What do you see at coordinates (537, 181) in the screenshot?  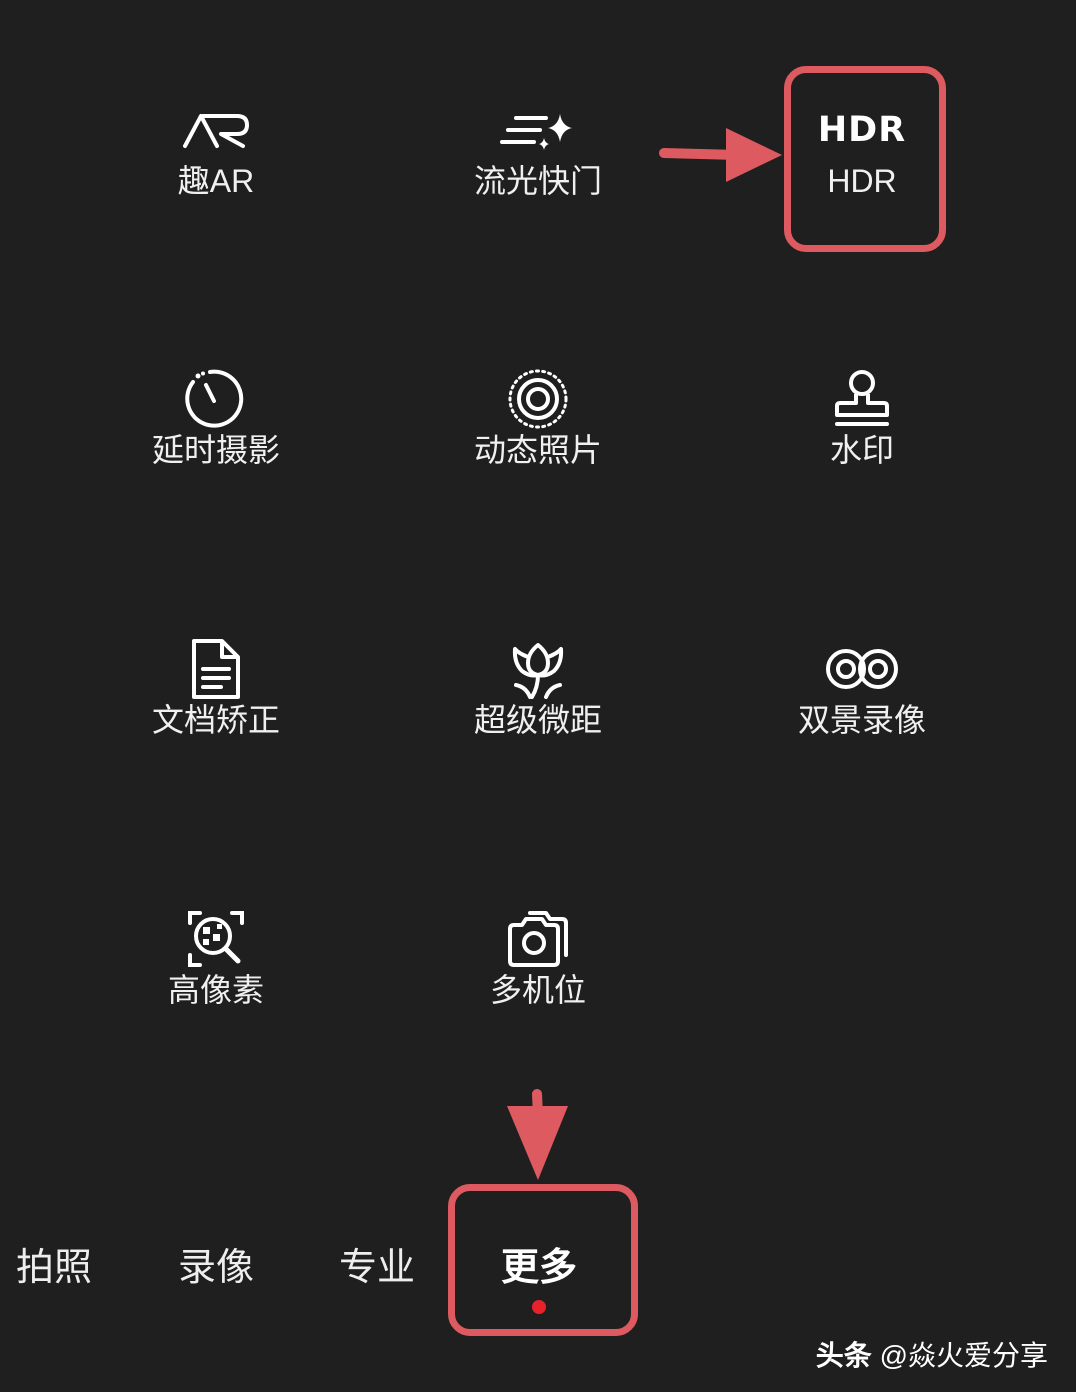 I see `mode-label-light-painting: 流光快门` at bounding box center [537, 181].